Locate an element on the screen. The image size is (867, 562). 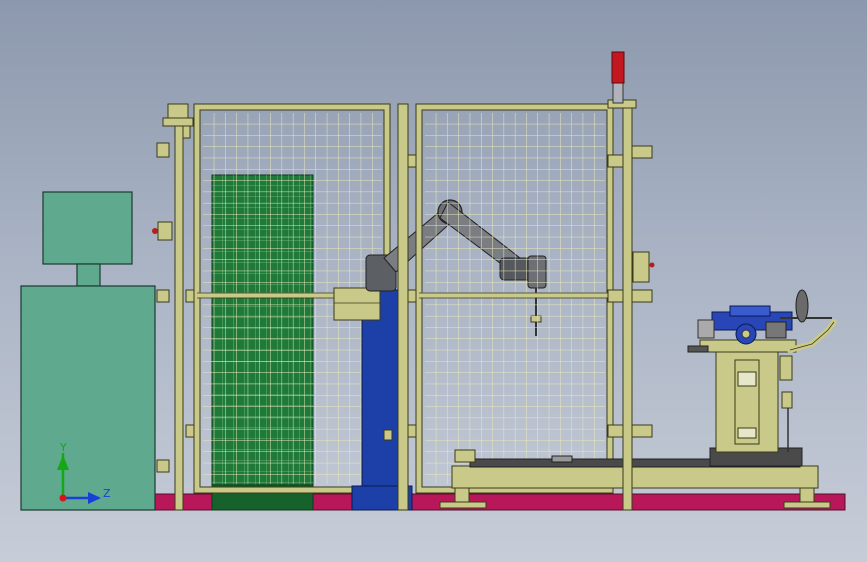
door-switch is located at coordinates (165, 231).